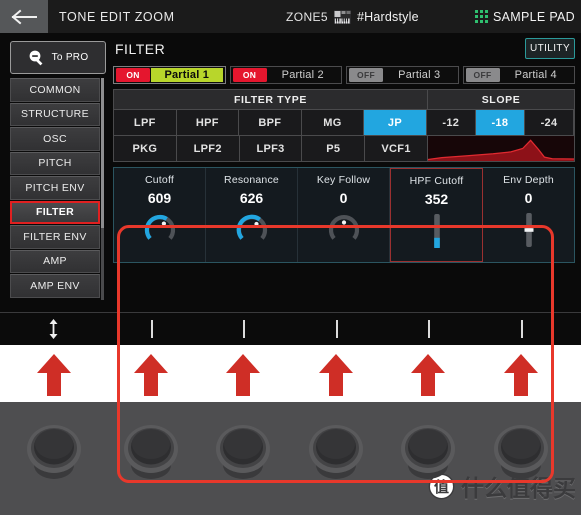 The height and width of the screenshot is (515, 581). I want to click on sidebar-item-label: AMP ENV, so click(55, 285).